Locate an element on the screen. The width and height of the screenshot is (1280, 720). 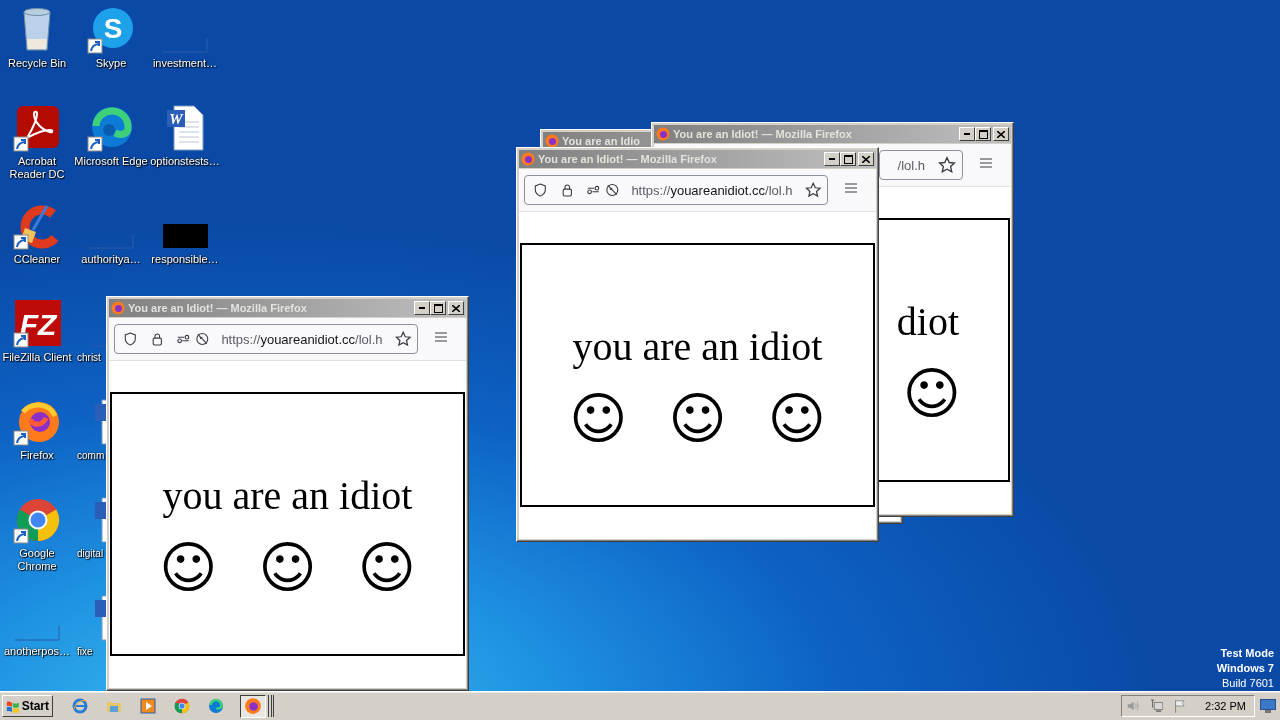
internet-explorer-icon is located at coordinates (80, 706).